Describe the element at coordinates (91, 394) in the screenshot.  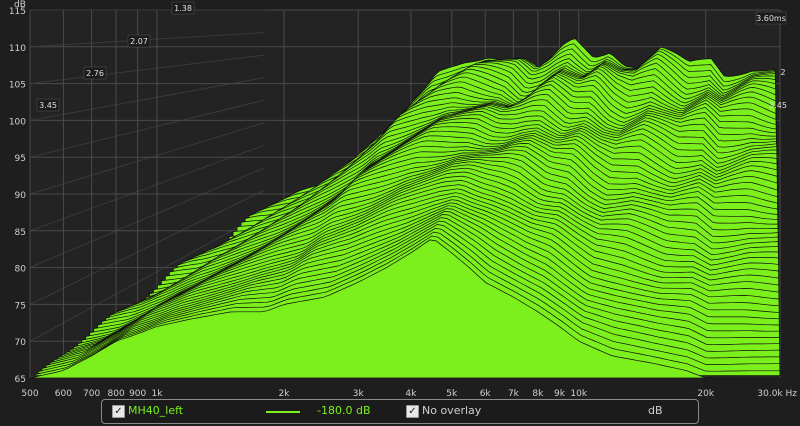
I see `x-tick-label: 700` at that location.